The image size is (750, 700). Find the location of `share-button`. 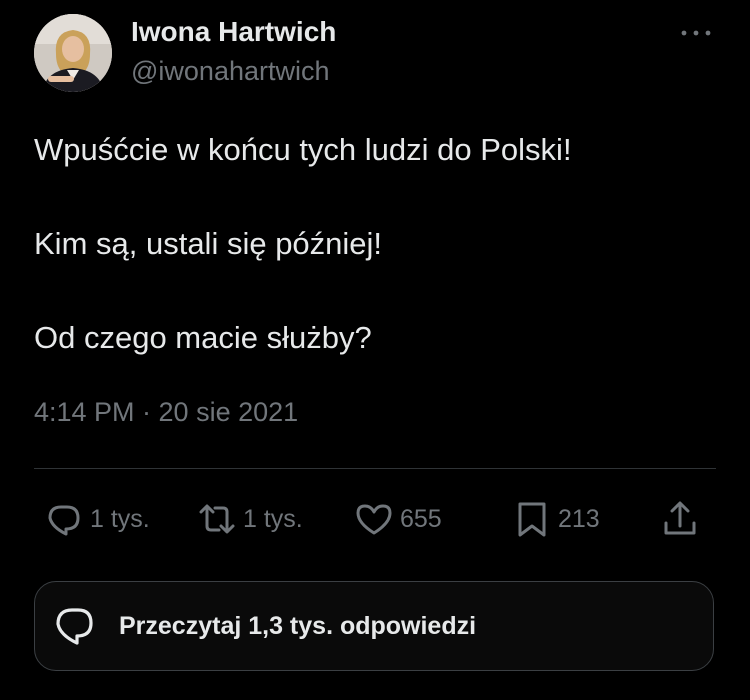

share-button is located at coordinates (680, 519).